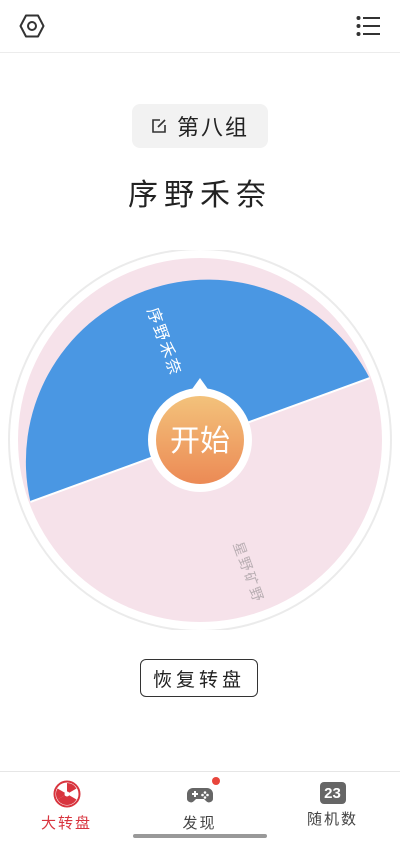 The width and height of the screenshot is (400, 848). I want to click on edit-icon, so click(159, 126).